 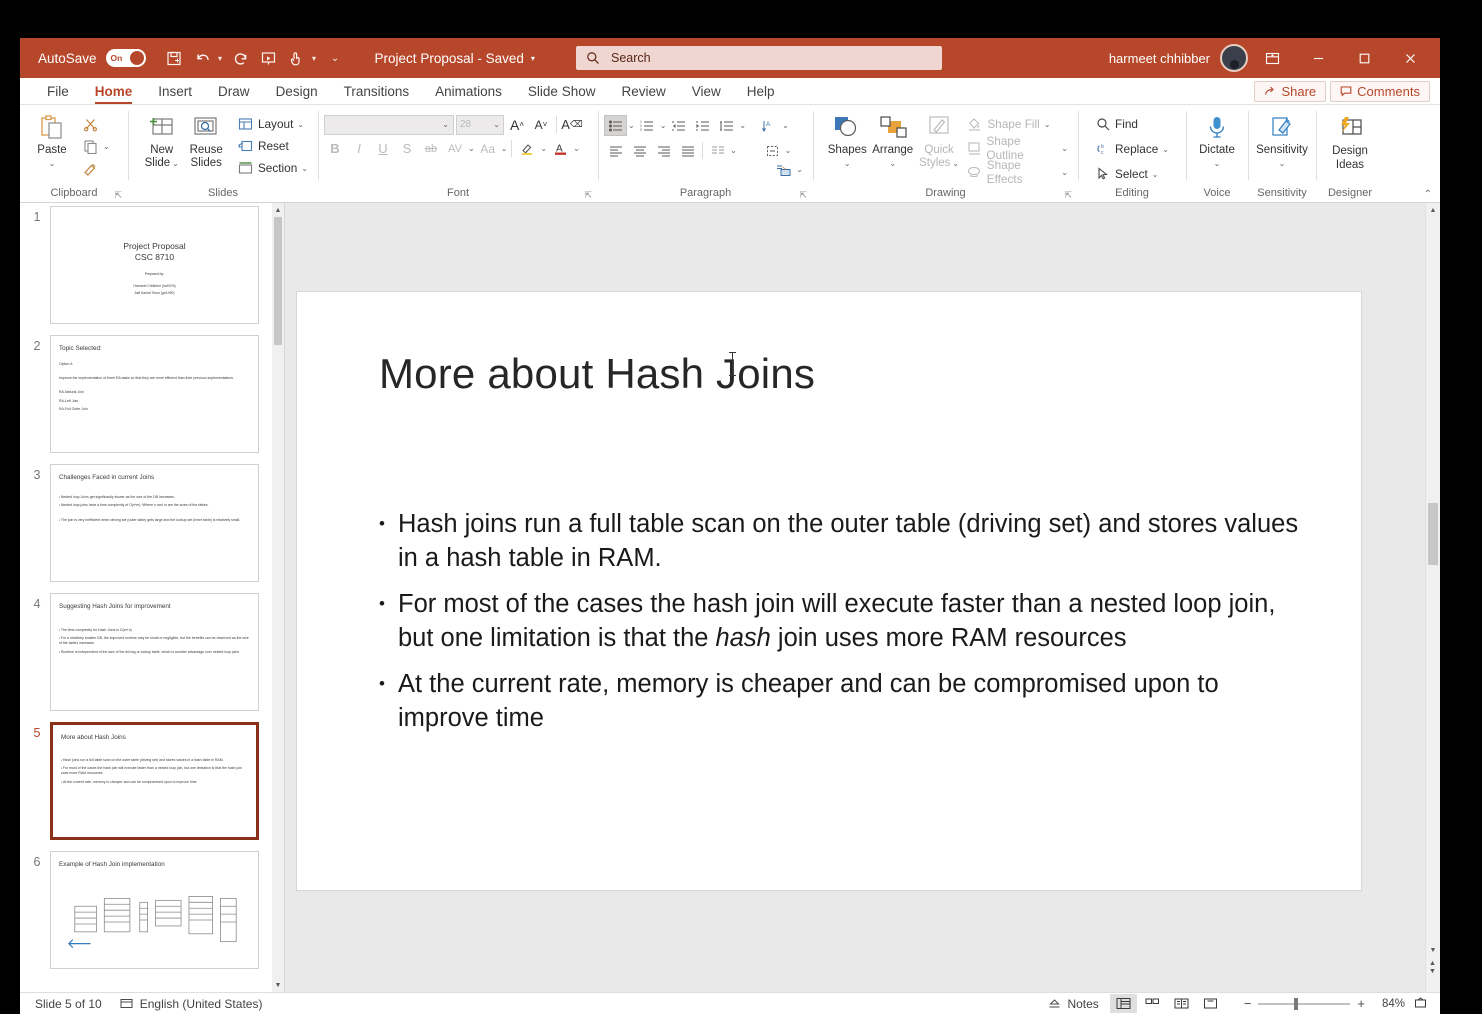 I want to click on touch-mode-icon, so click(x=297, y=58).